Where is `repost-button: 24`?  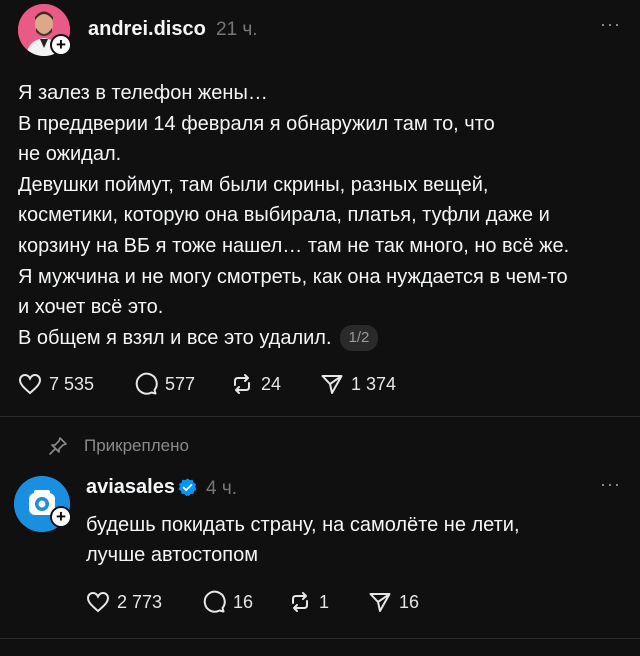
repost-button: 24 is located at coordinates (275, 384).